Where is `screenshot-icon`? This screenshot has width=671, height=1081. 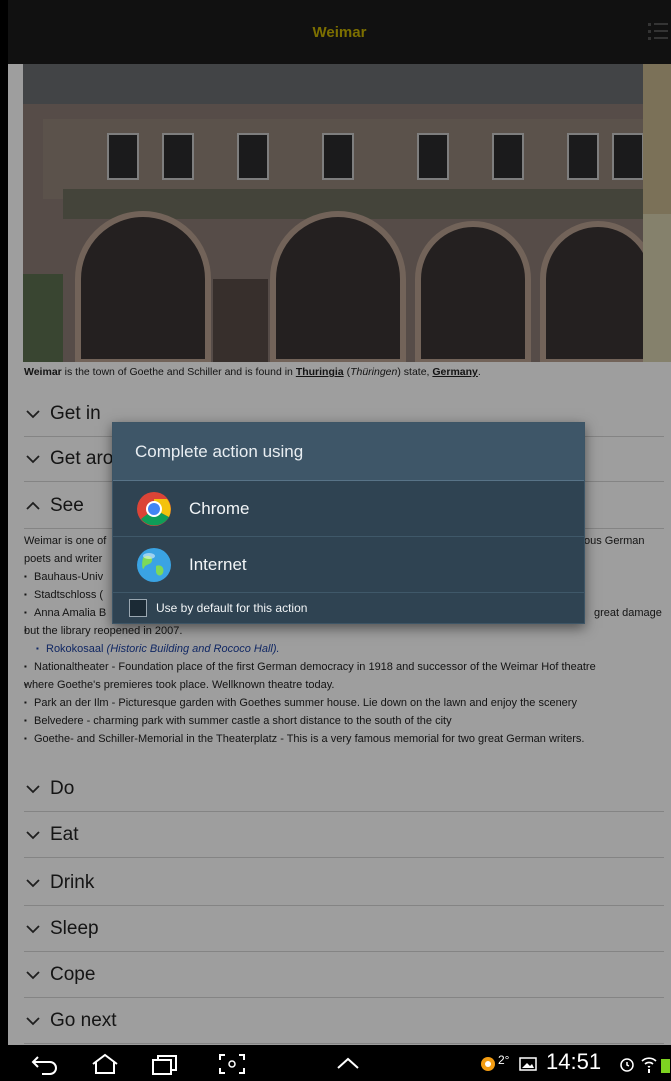
screenshot-icon is located at coordinates (232, 1064).